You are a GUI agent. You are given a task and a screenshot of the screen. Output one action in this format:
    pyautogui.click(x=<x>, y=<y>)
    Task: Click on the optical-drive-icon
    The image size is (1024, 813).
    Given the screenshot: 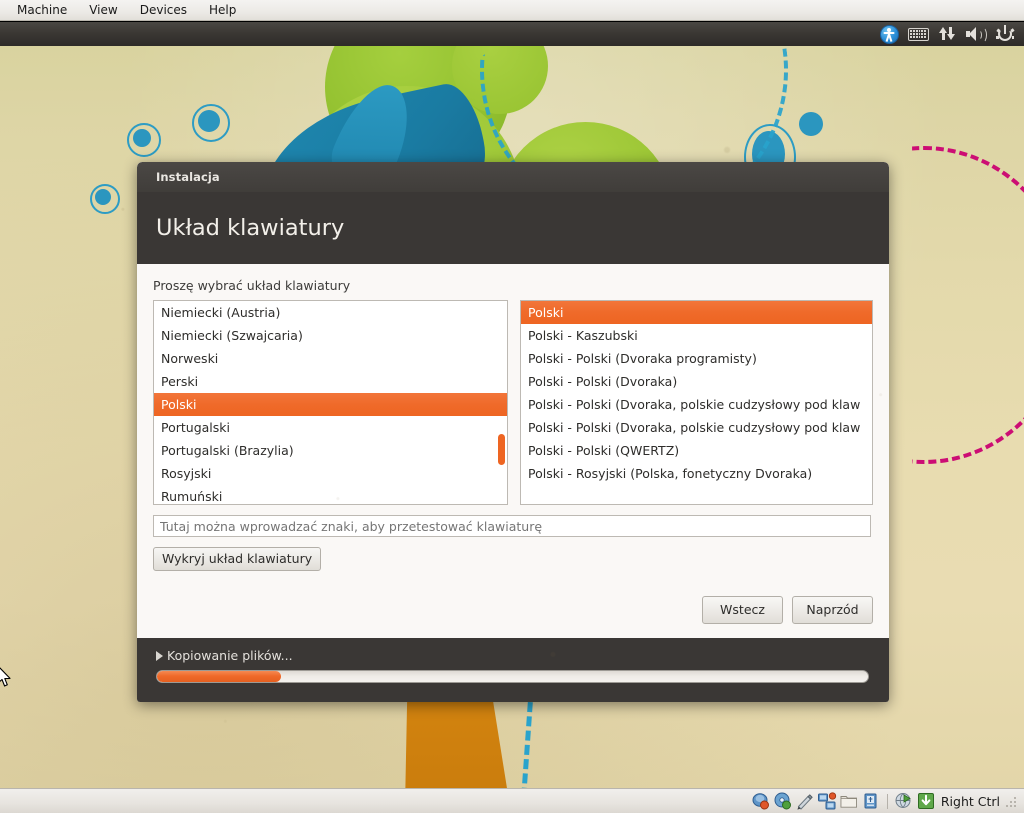 What is the action you would take?
    pyautogui.click(x=783, y=801)
    